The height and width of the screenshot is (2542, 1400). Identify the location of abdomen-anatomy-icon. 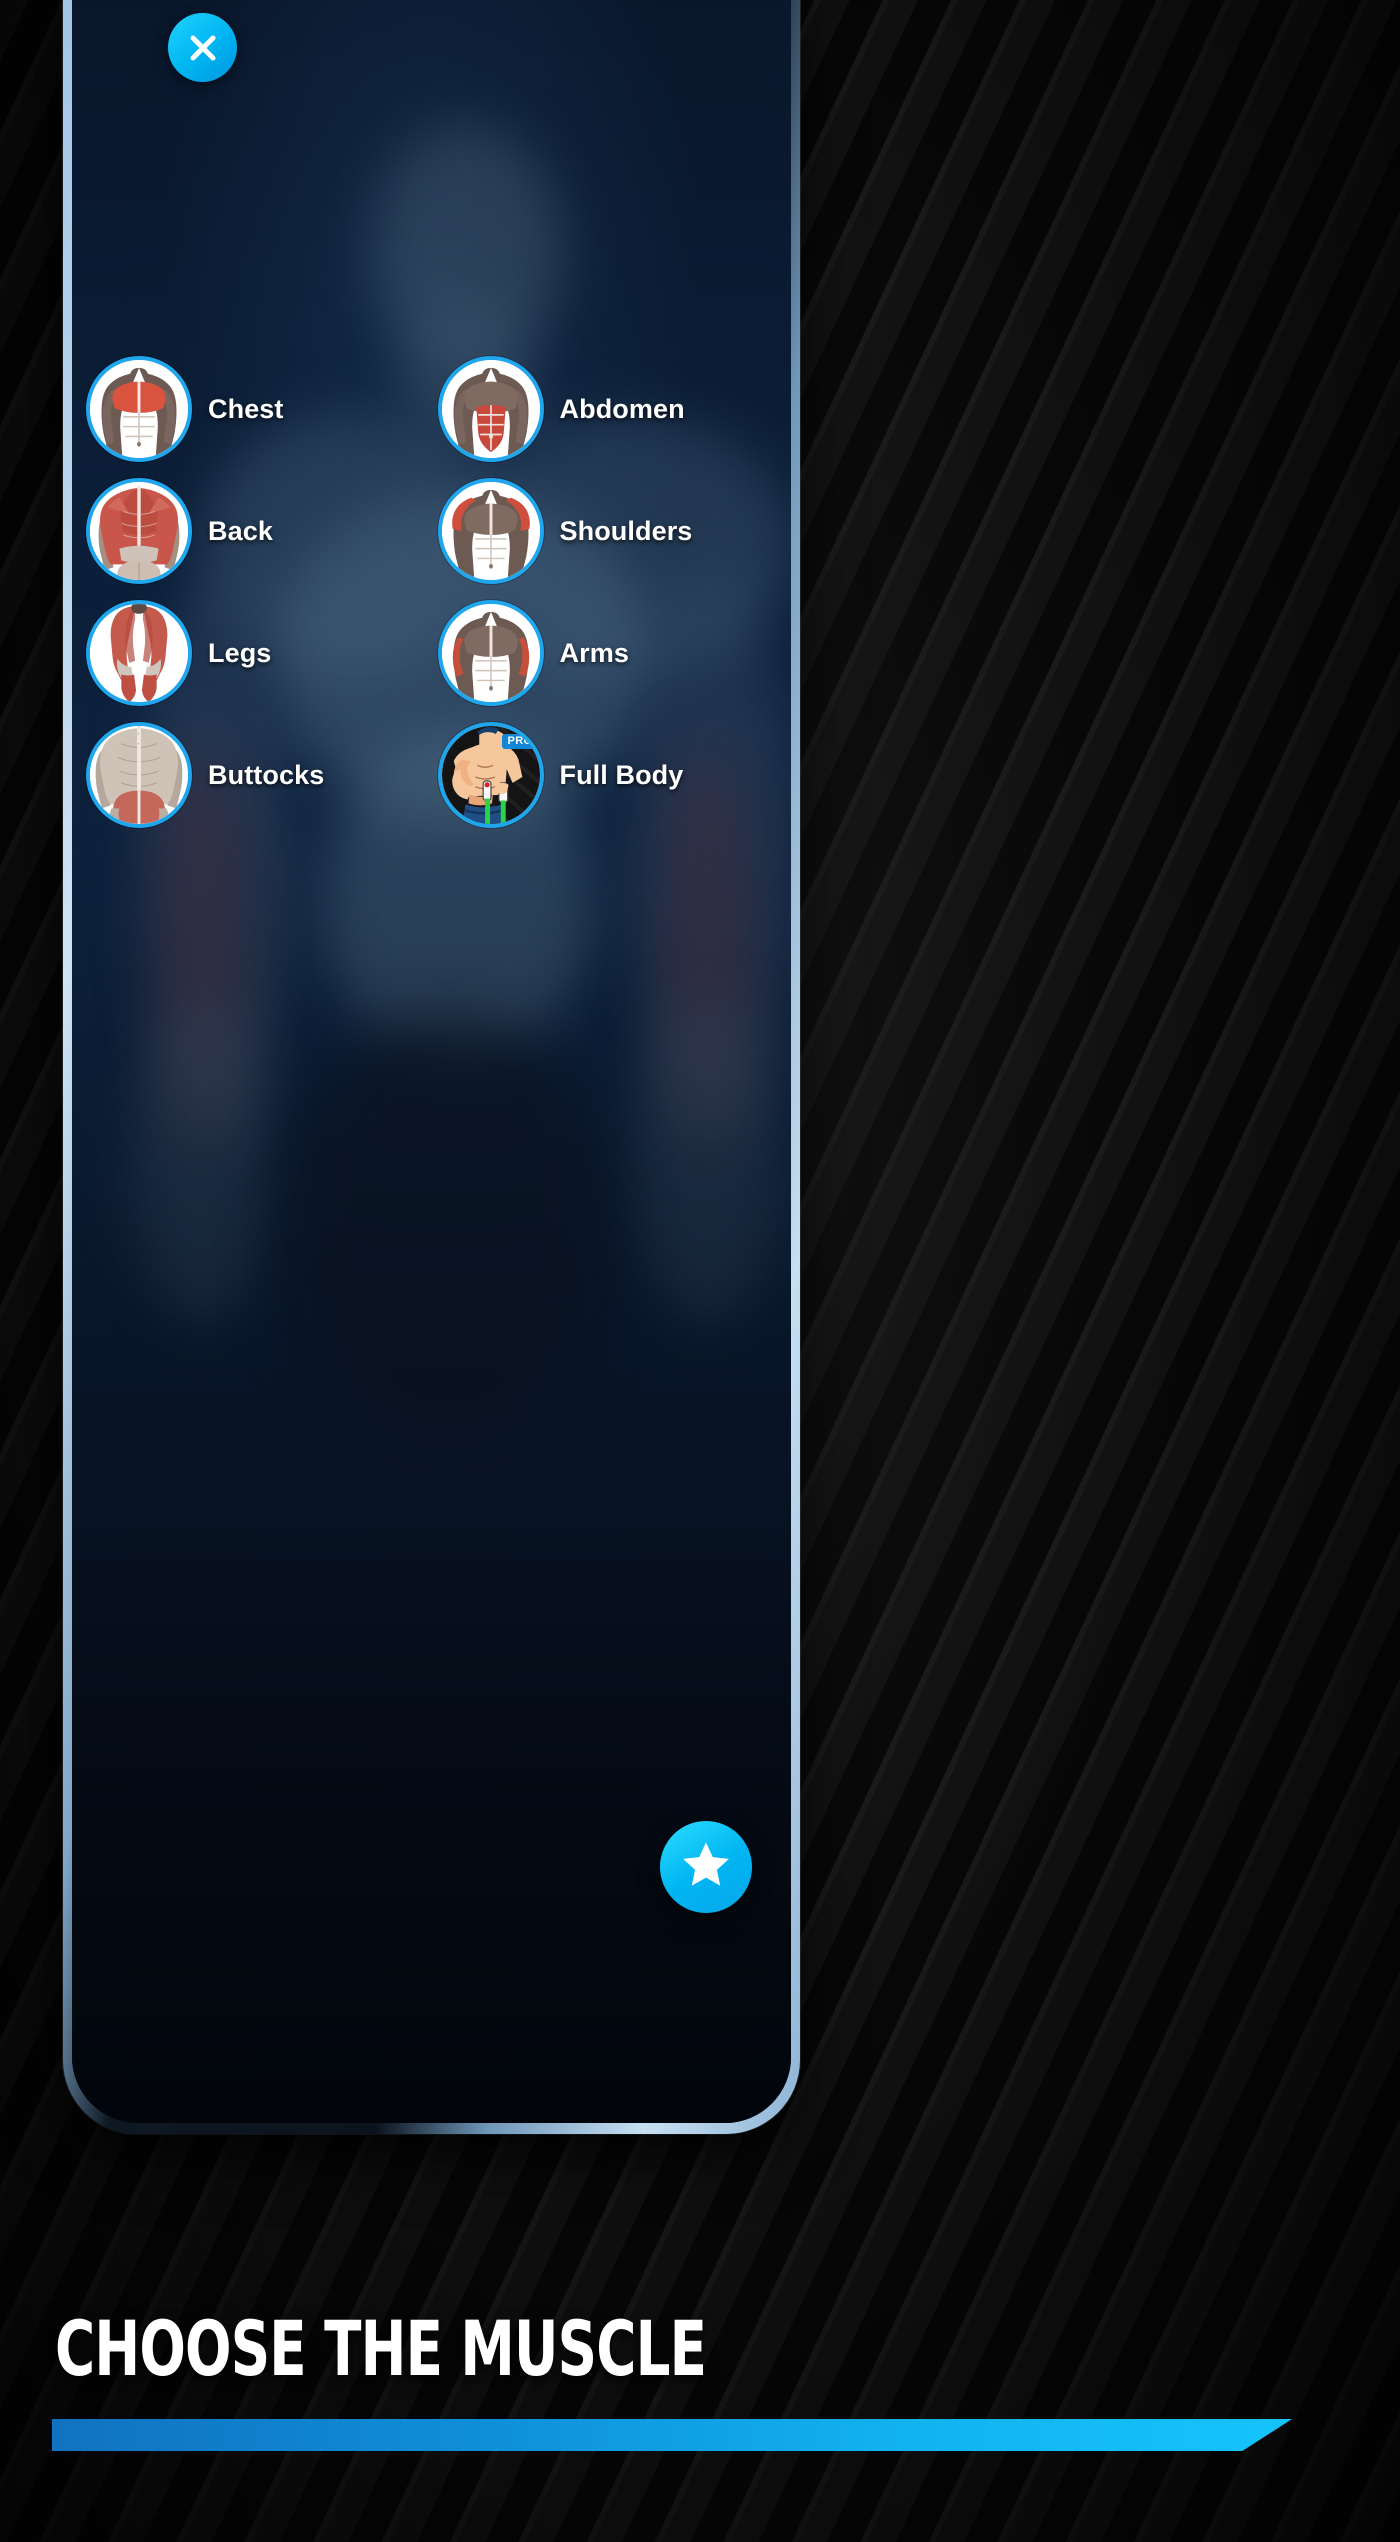
(490, 409).